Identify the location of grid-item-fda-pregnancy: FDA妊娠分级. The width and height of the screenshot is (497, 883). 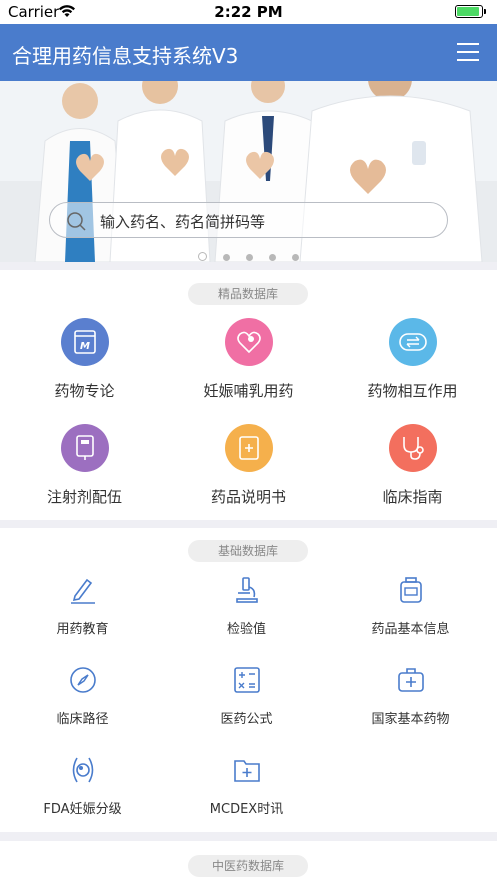
(82, 784).